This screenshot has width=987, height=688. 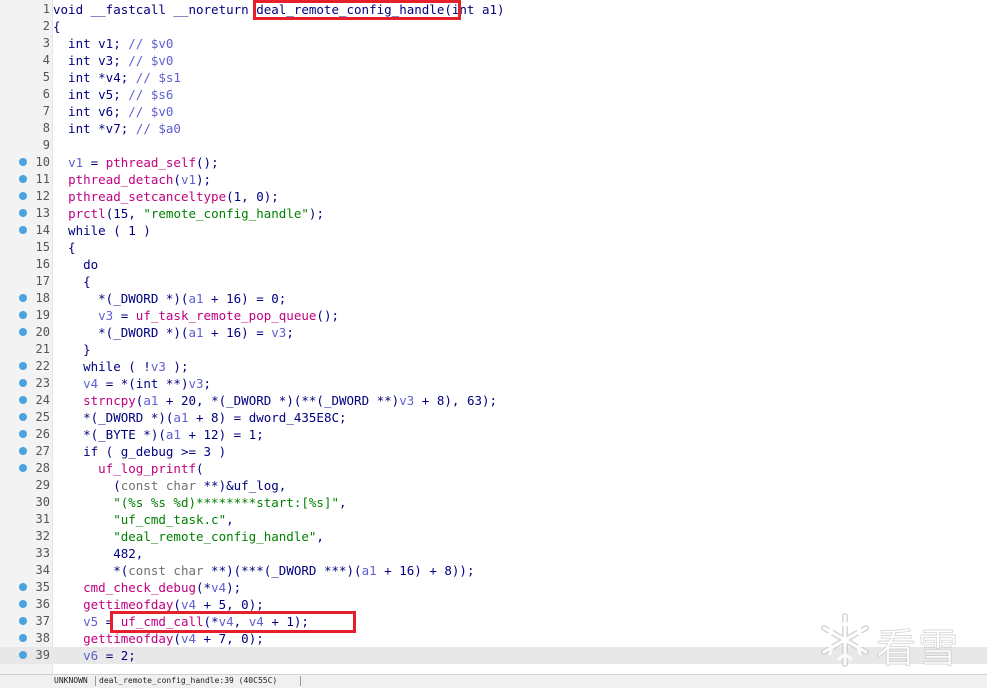 What do you see at coordinates (91, 570) in the screenshot?
I see `code-token: *(` at bounding box center [91, 570].